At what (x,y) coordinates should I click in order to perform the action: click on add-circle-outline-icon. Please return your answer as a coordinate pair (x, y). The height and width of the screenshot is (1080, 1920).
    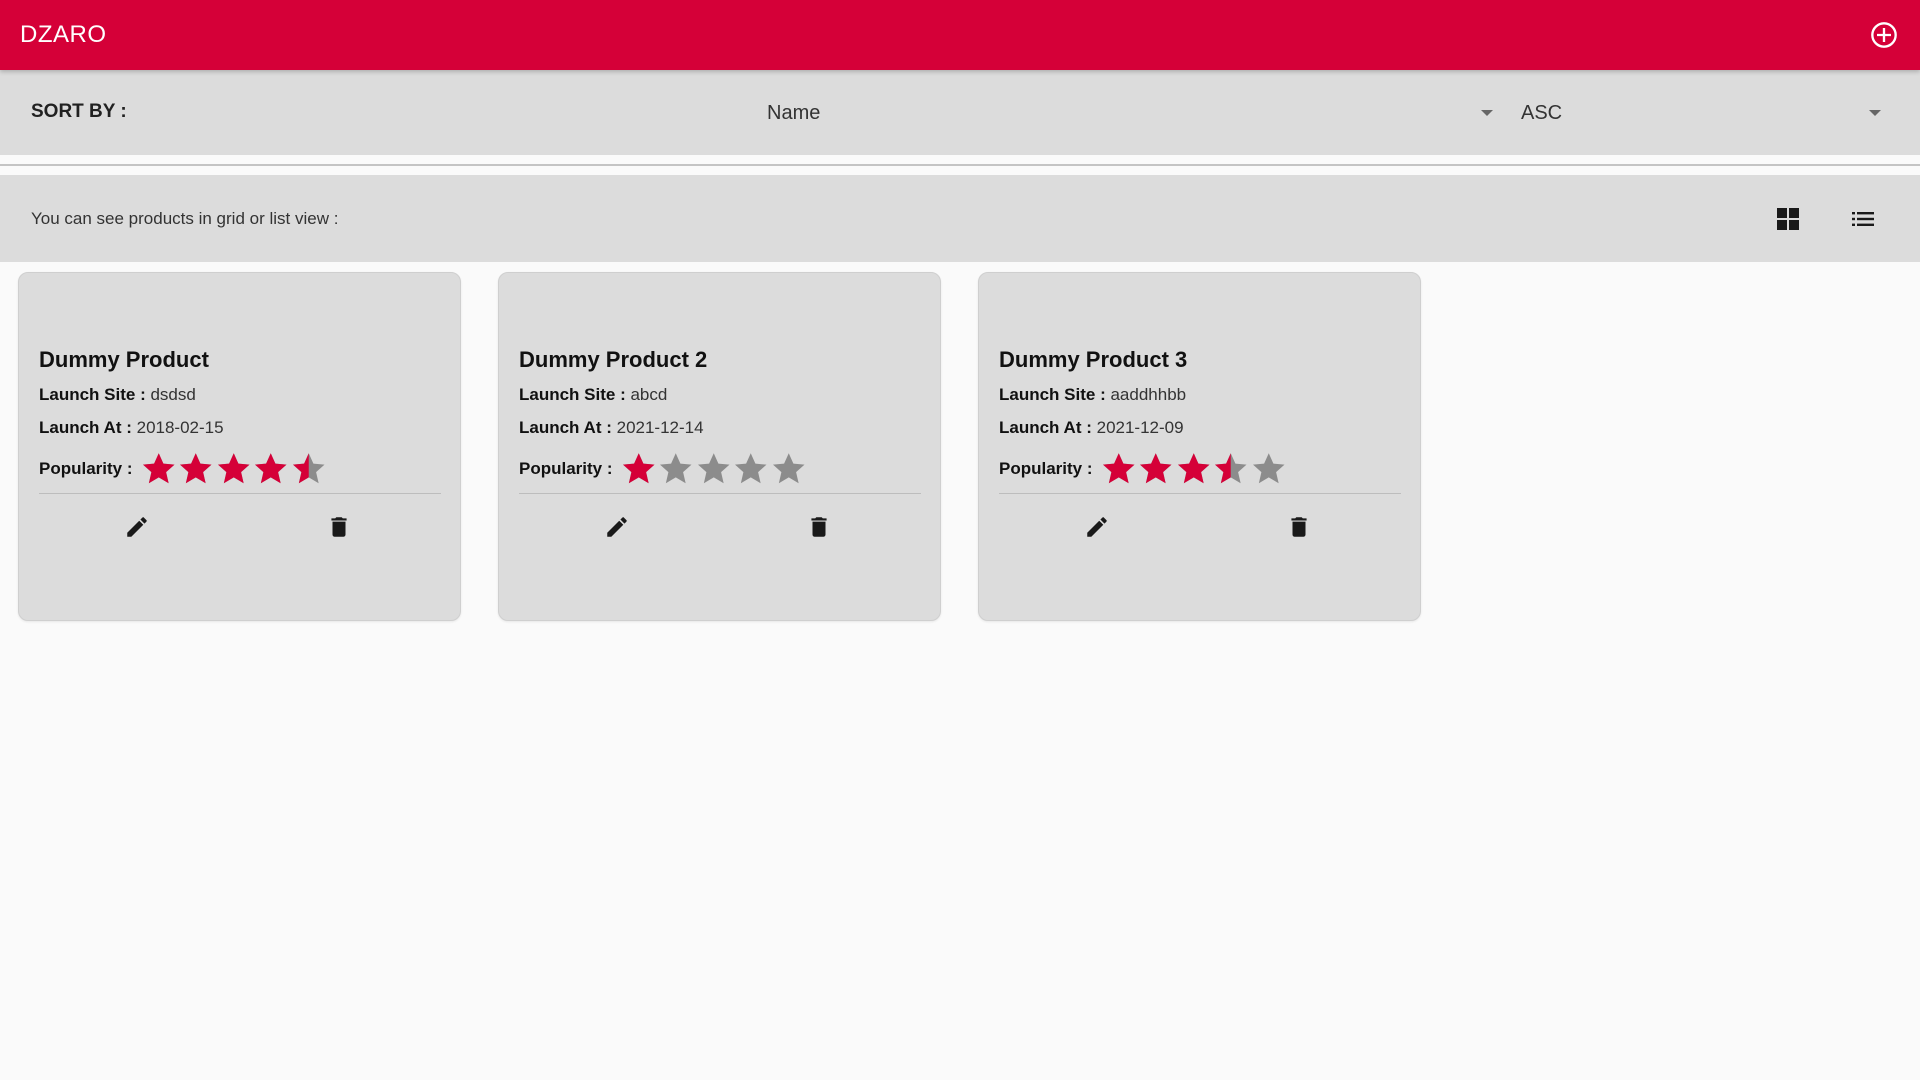
    Looking at the image, I should click on (1884, 35).